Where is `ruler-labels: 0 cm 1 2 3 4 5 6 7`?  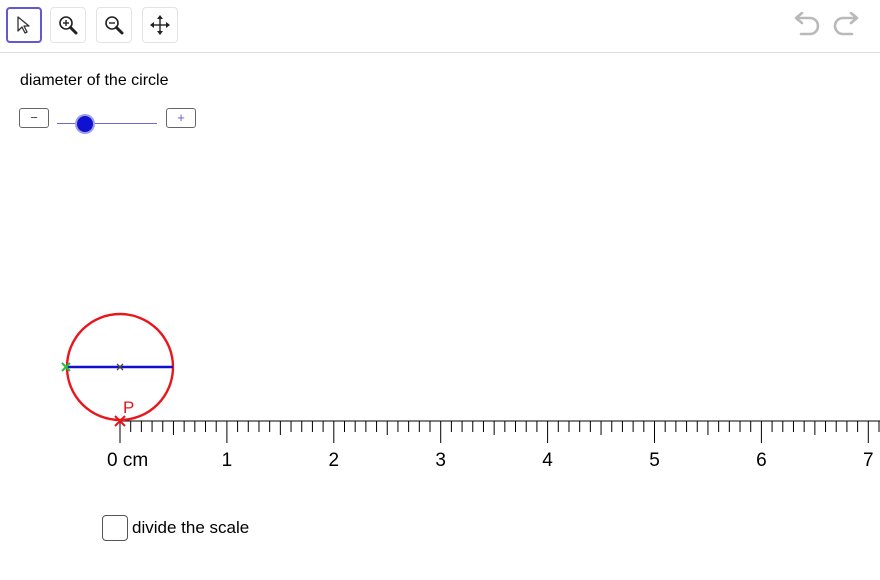
ruler-labels: 0 cm 1 2 3 4 5 6 7 is located at coordinates (490, 460).